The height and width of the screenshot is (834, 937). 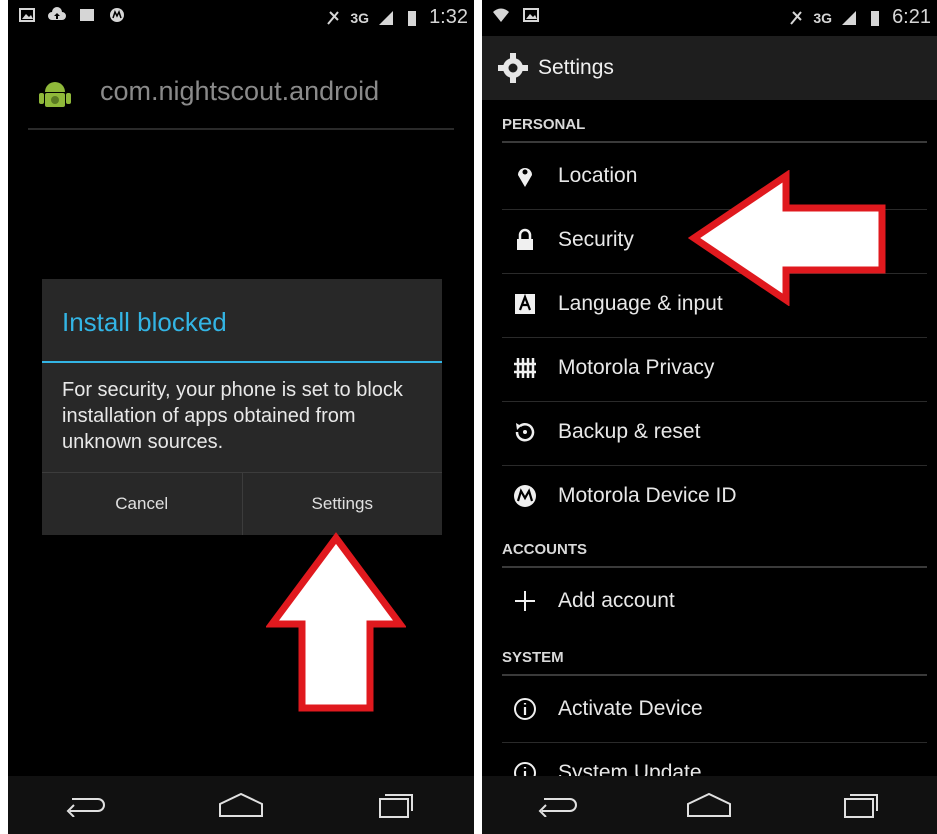 I want to click on settings-item-activate-device: Activate Device, so click(x=714, y=710).